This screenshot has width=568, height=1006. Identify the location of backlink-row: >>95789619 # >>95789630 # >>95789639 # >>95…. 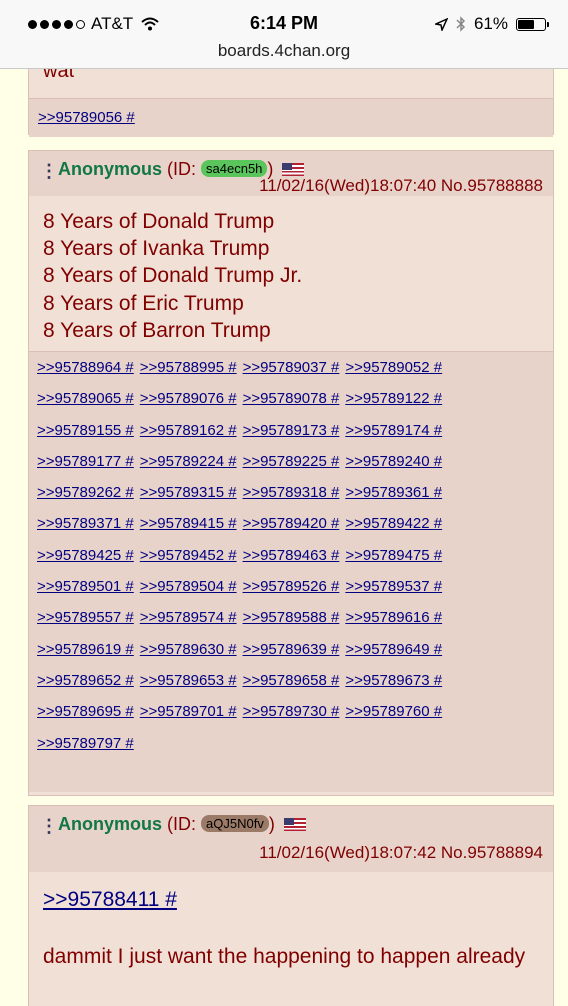
(295, 656).